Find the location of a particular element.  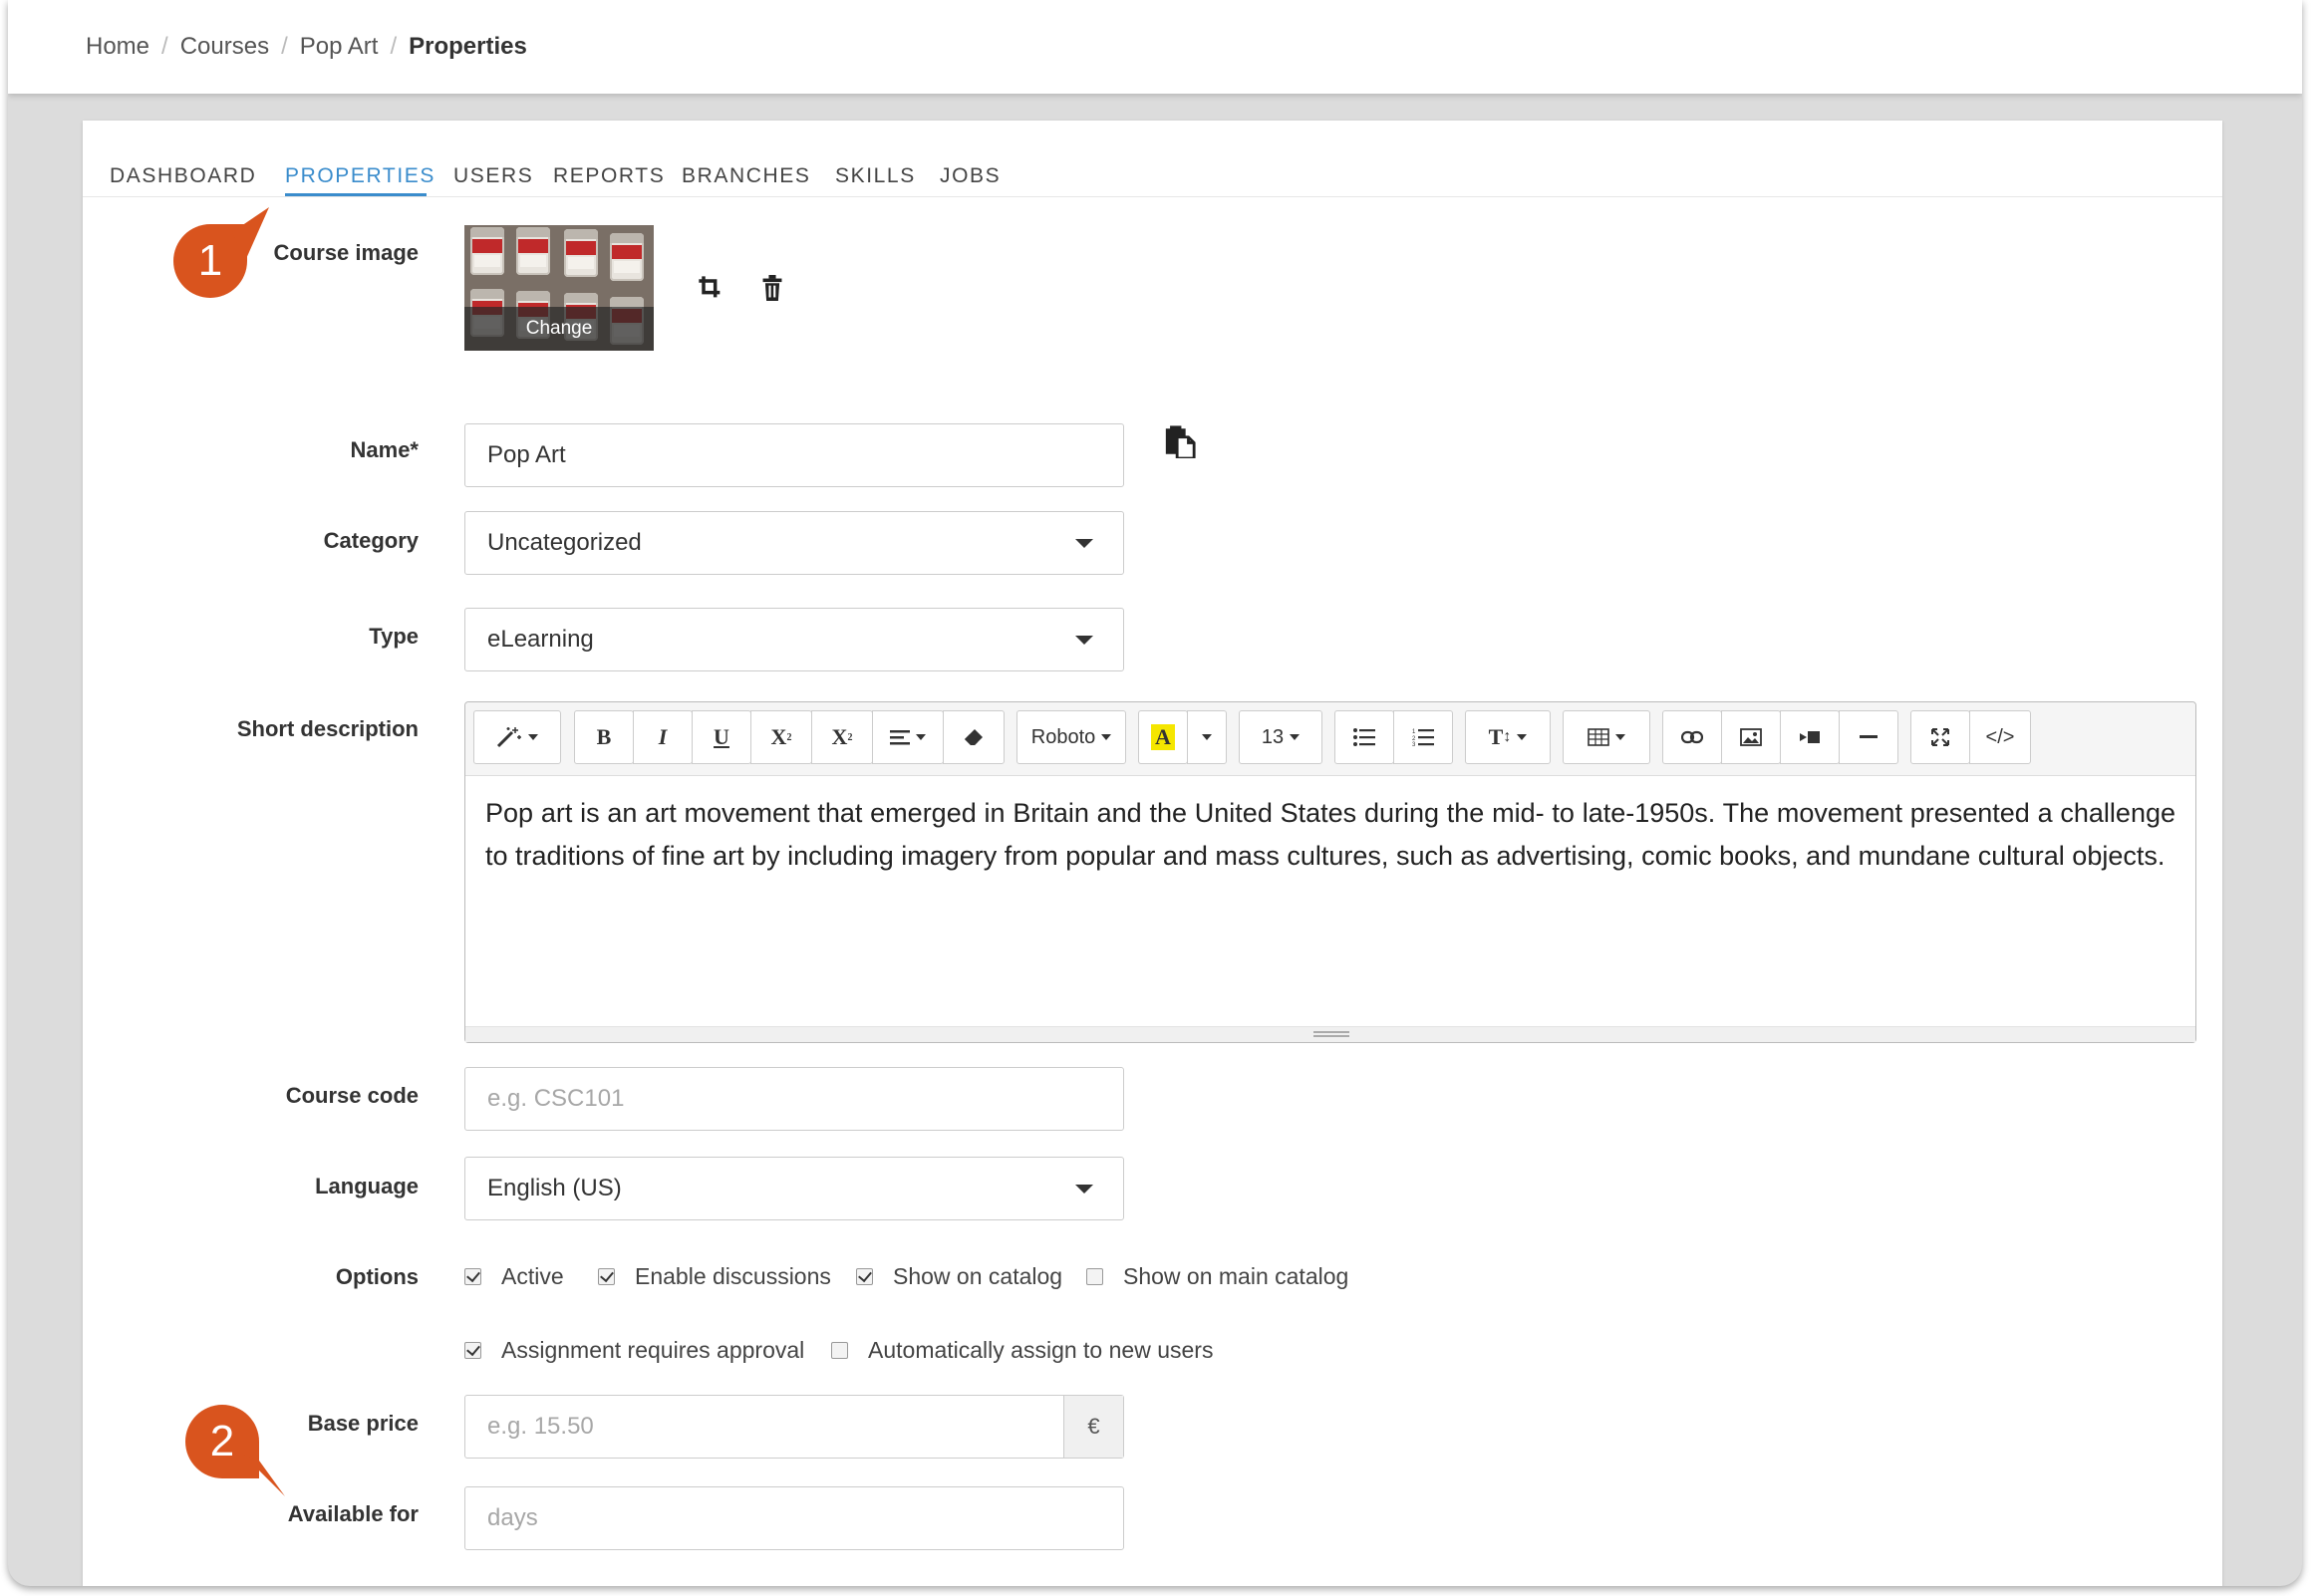

option-auto-assign-new-users: Automatically assign to new users is located at coordinates (1022, 1350).